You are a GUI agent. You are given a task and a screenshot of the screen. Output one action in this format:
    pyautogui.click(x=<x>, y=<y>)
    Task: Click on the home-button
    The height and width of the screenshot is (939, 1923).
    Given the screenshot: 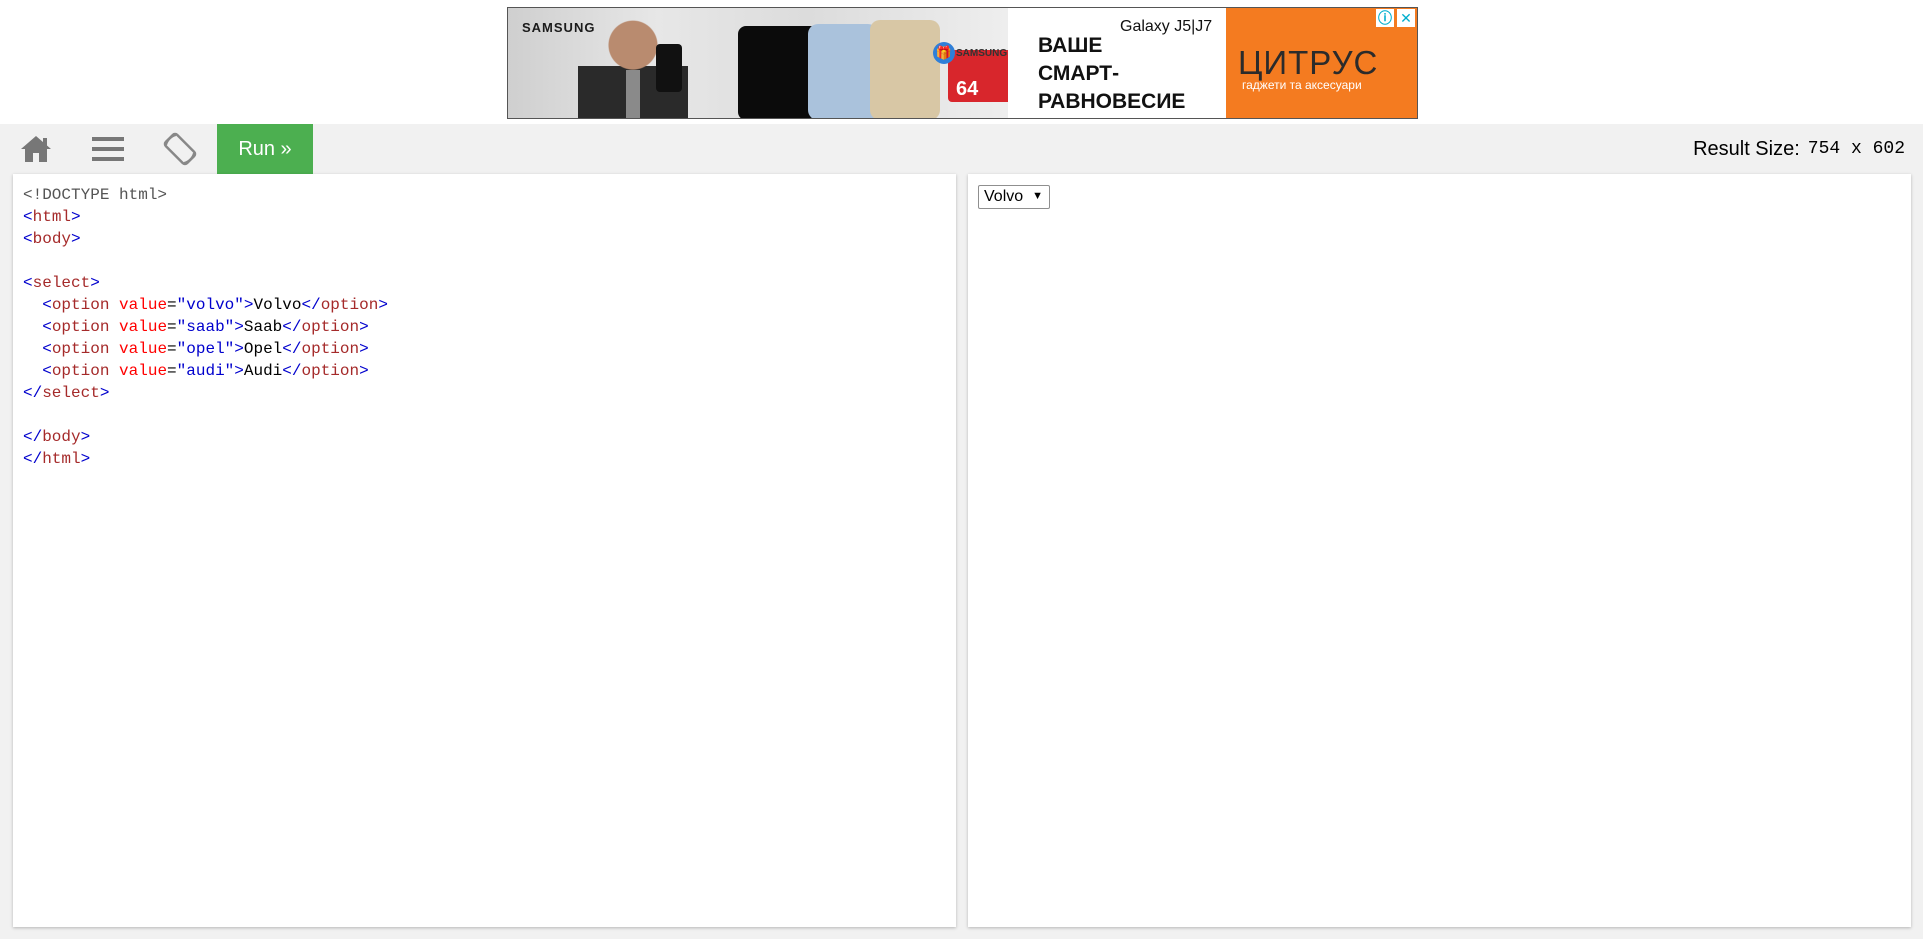 What is the action you would take?
    pyautogui.click(x=36, y=149)
    